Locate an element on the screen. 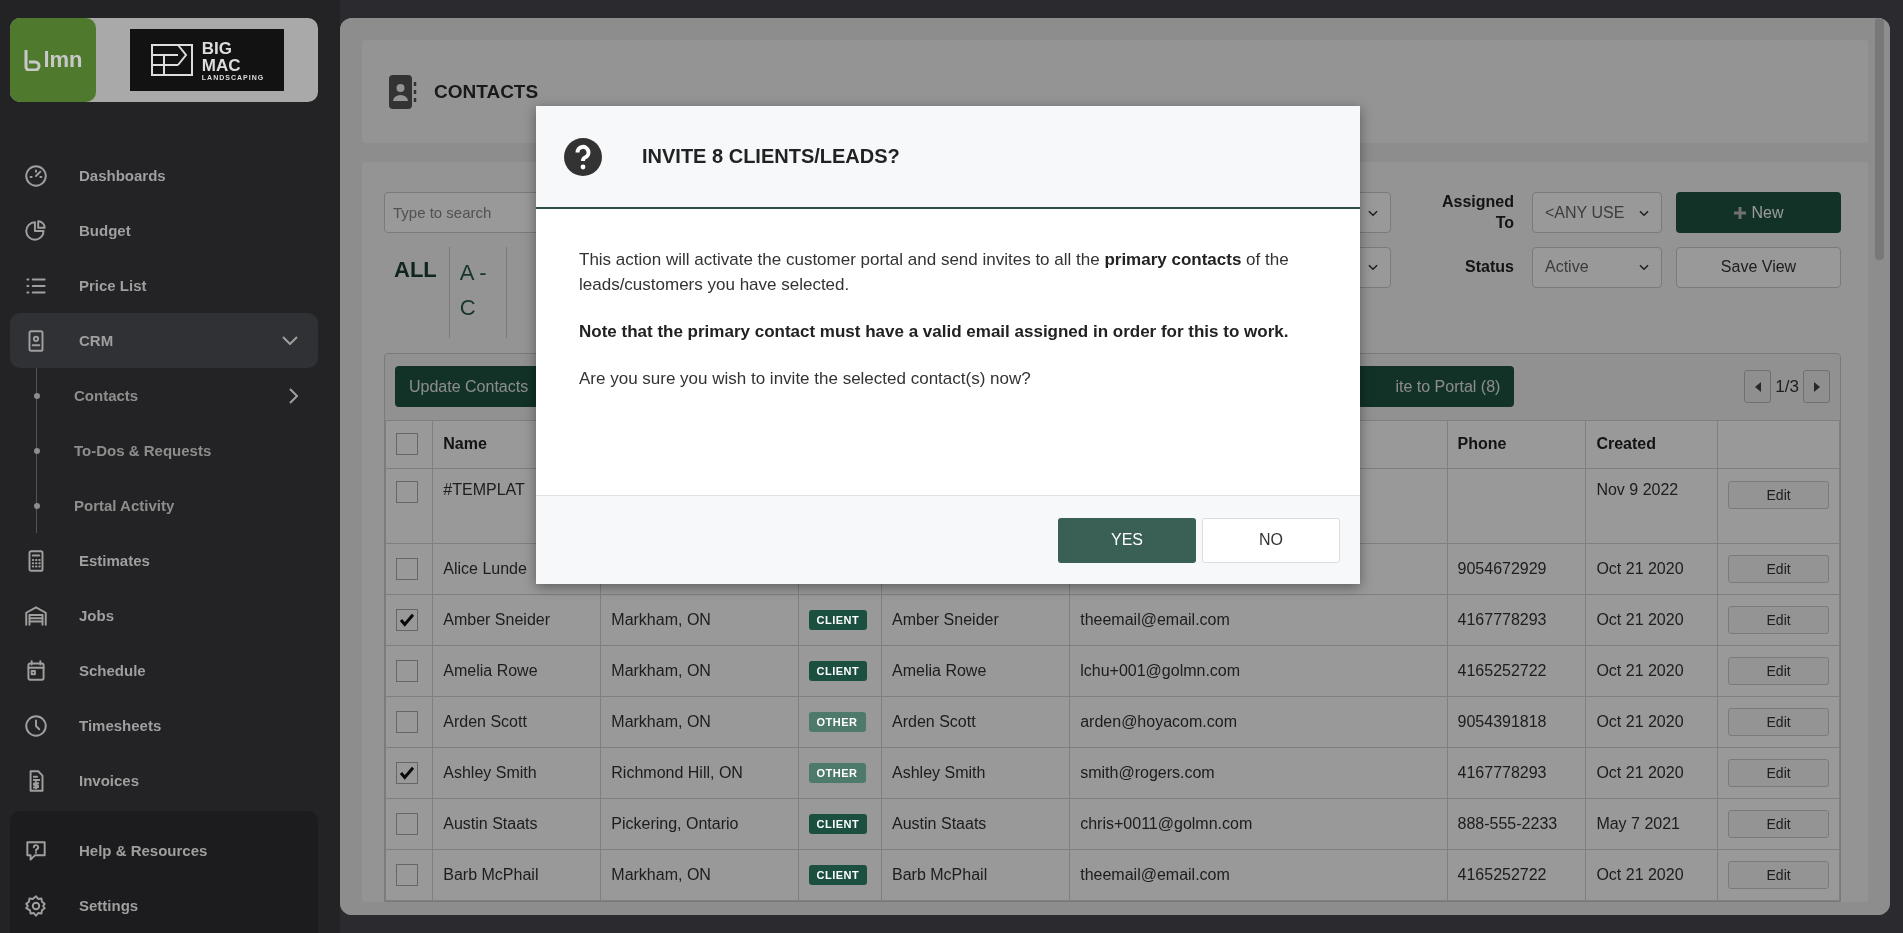 Image resolution: width=1903 pixels, height=933 pixels. assigned-to-label: Assigned To is located at coordinates (1477, 212).